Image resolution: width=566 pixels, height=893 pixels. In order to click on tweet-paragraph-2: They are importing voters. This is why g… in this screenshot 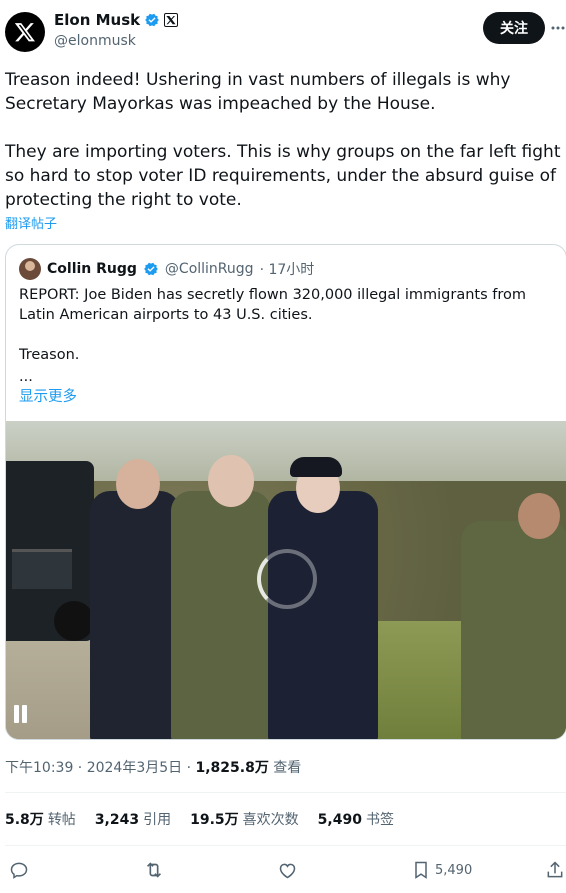, I will do `click(283, 176)`.